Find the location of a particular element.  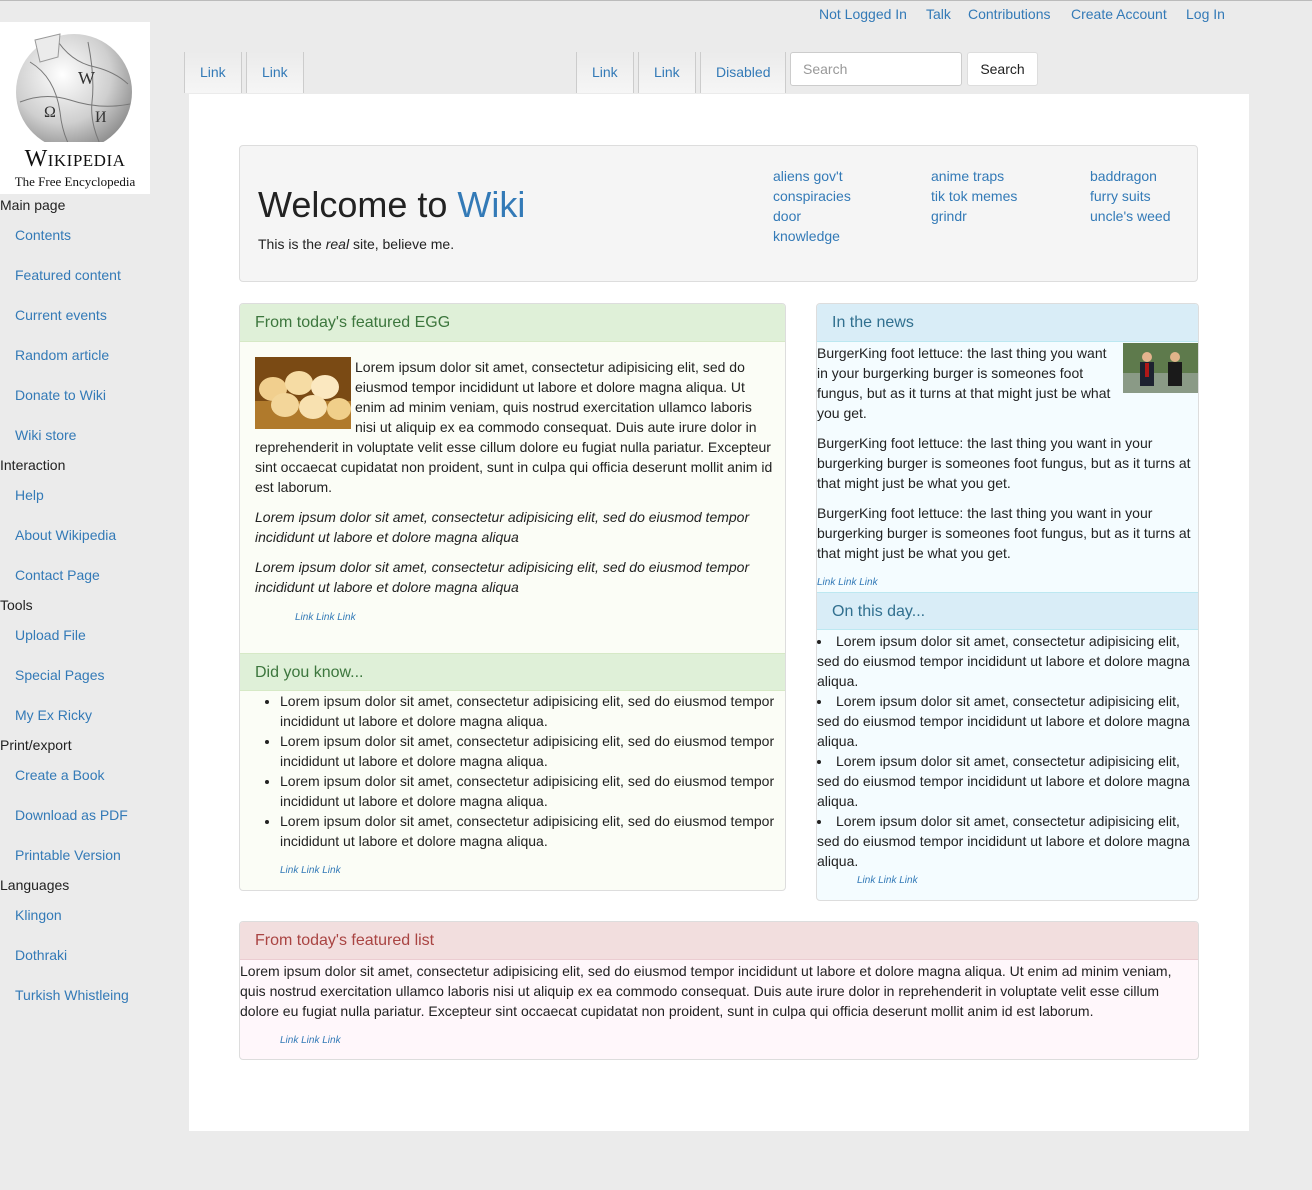

sidebar-heading-tools: Tools is located at coordinates (16, 605).